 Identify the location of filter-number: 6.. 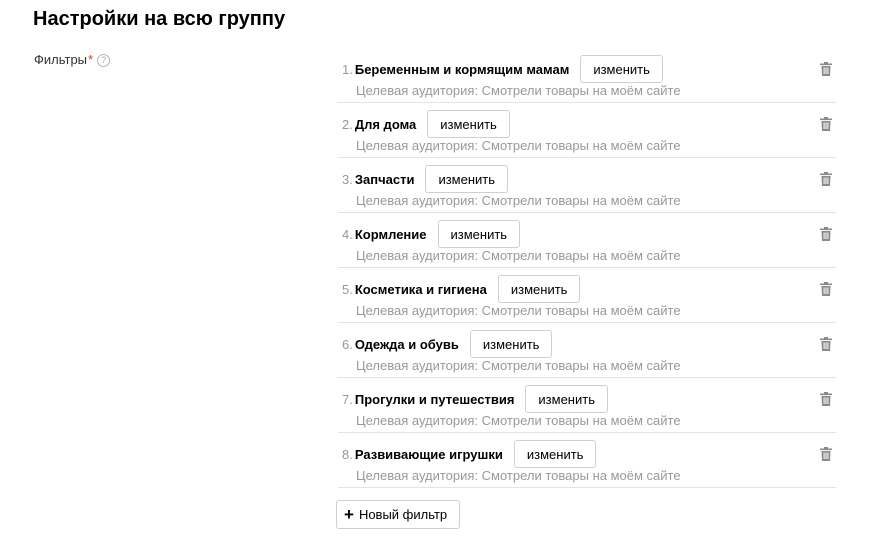
(347, 344).